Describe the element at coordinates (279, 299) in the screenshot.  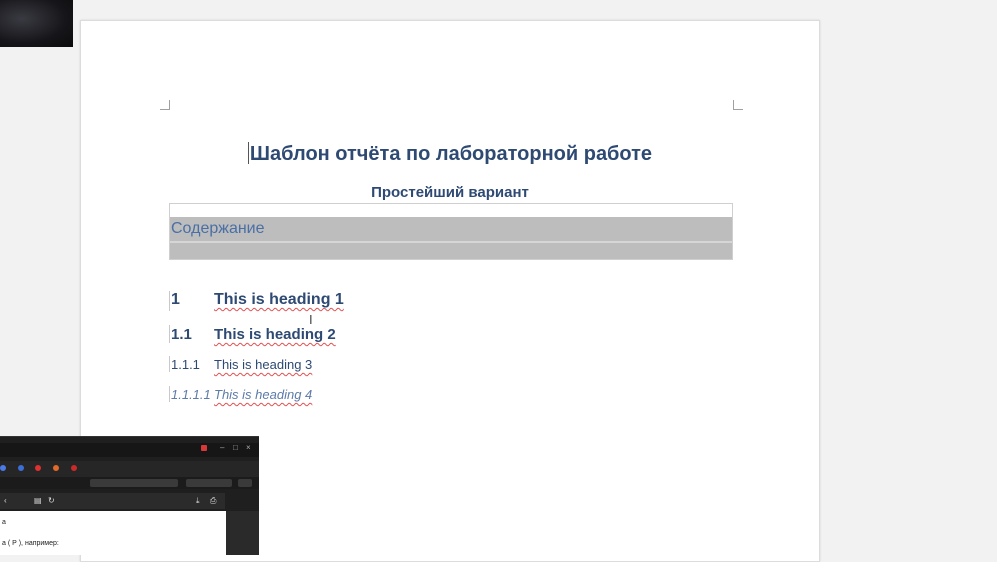
I see `heading-text: This is heading 1` at that location.